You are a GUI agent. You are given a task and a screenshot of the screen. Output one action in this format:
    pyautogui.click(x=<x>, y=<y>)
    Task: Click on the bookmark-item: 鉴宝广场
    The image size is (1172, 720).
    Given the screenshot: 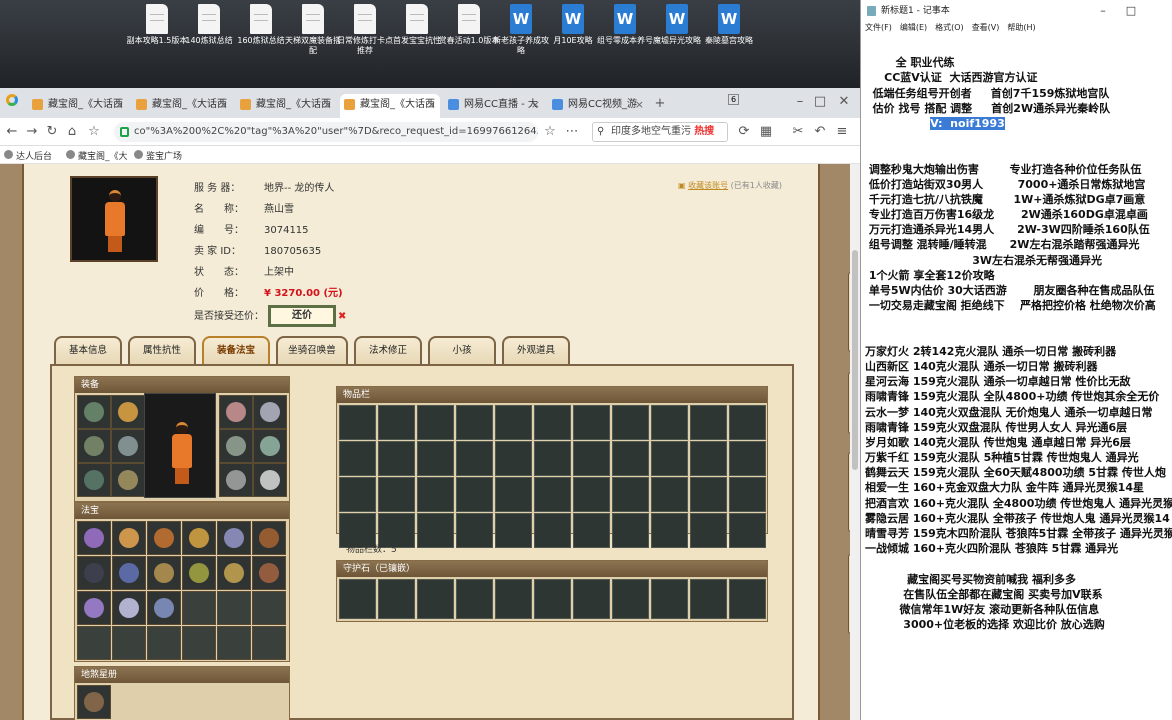 What is the action you would take?
    pyautogui.click(x=158, y=155)
    